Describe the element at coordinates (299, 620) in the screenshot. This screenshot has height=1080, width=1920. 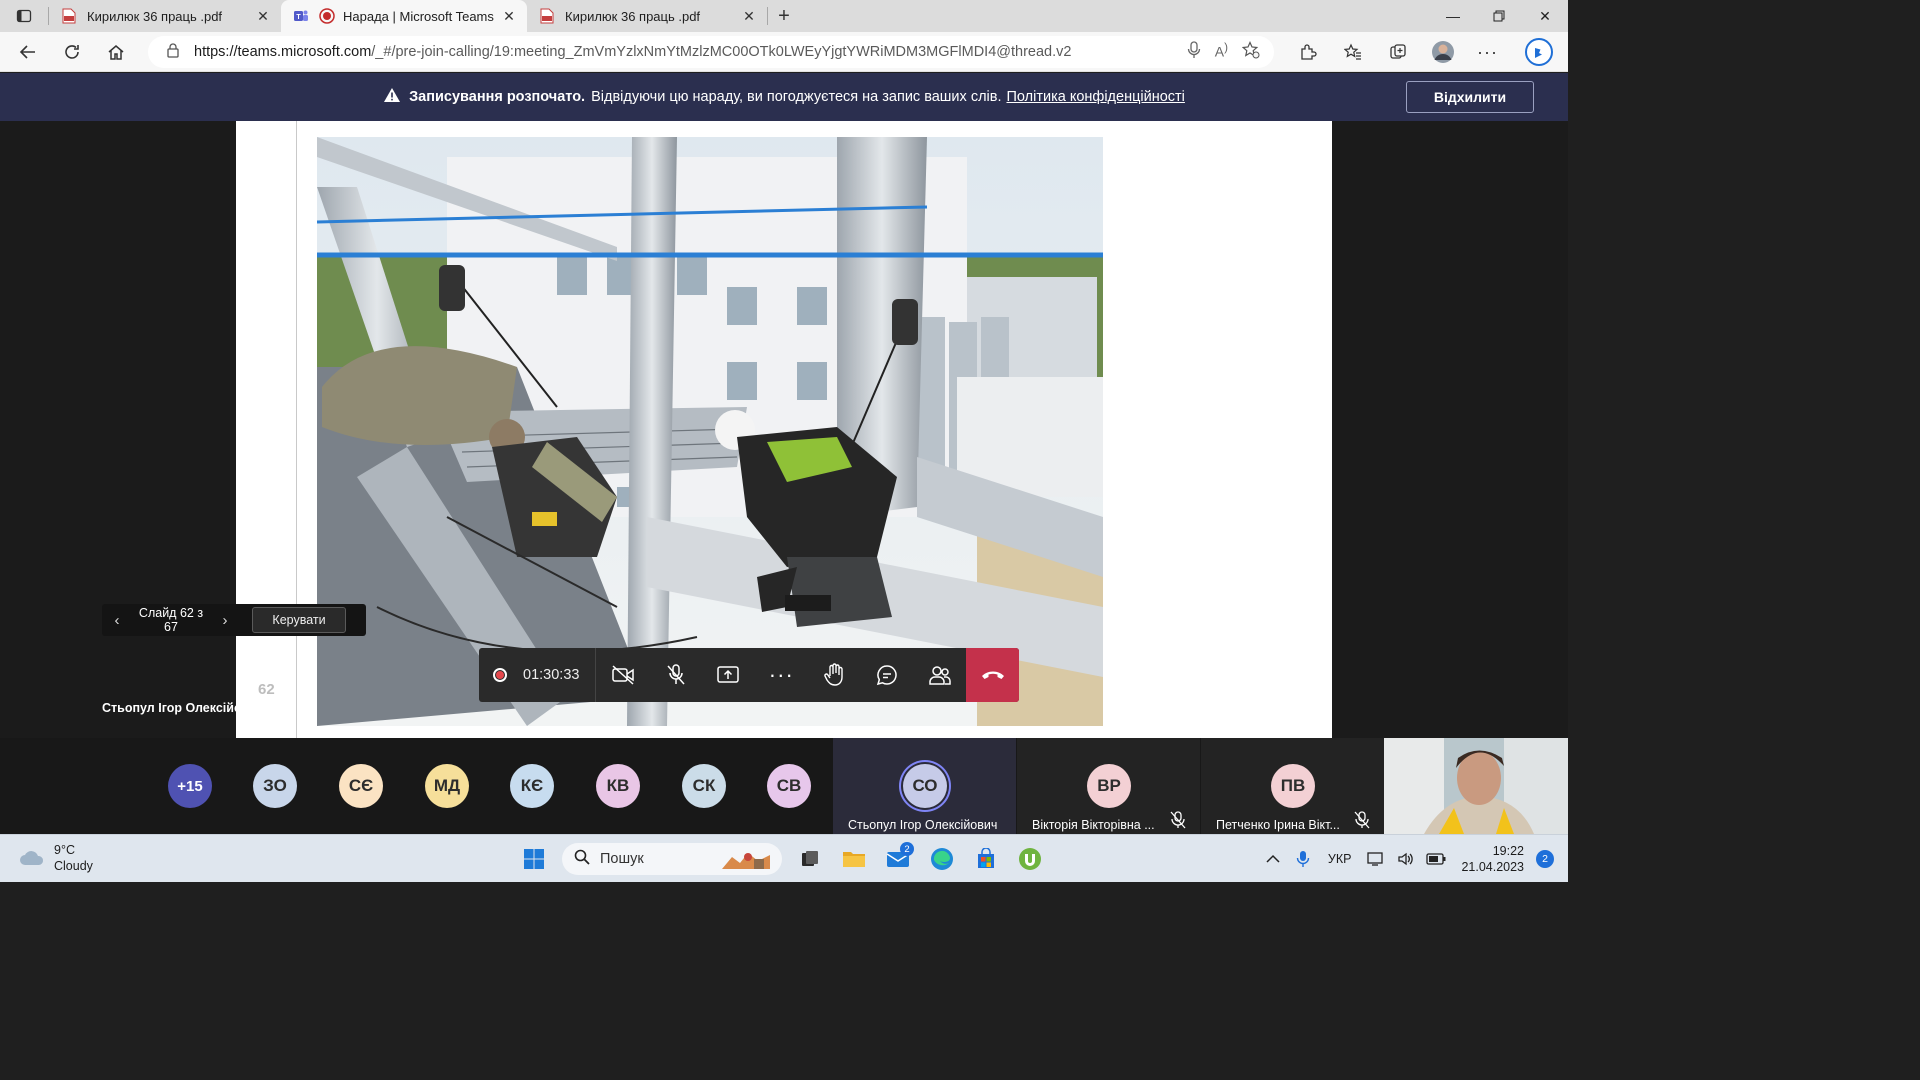
I see `take-control-button: Керувати` at that location.